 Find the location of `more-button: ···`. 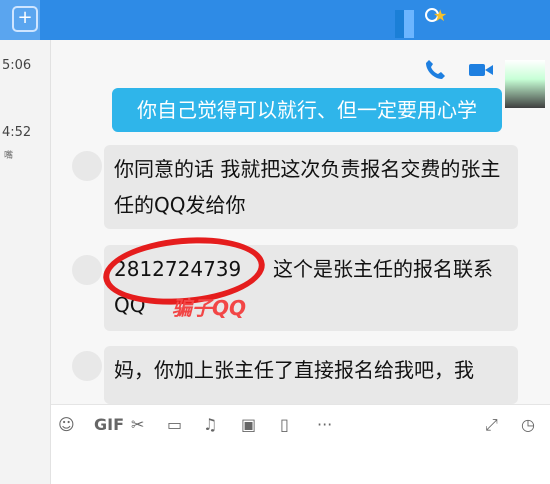

more-button: ··· is located at coordinates (324, 424).